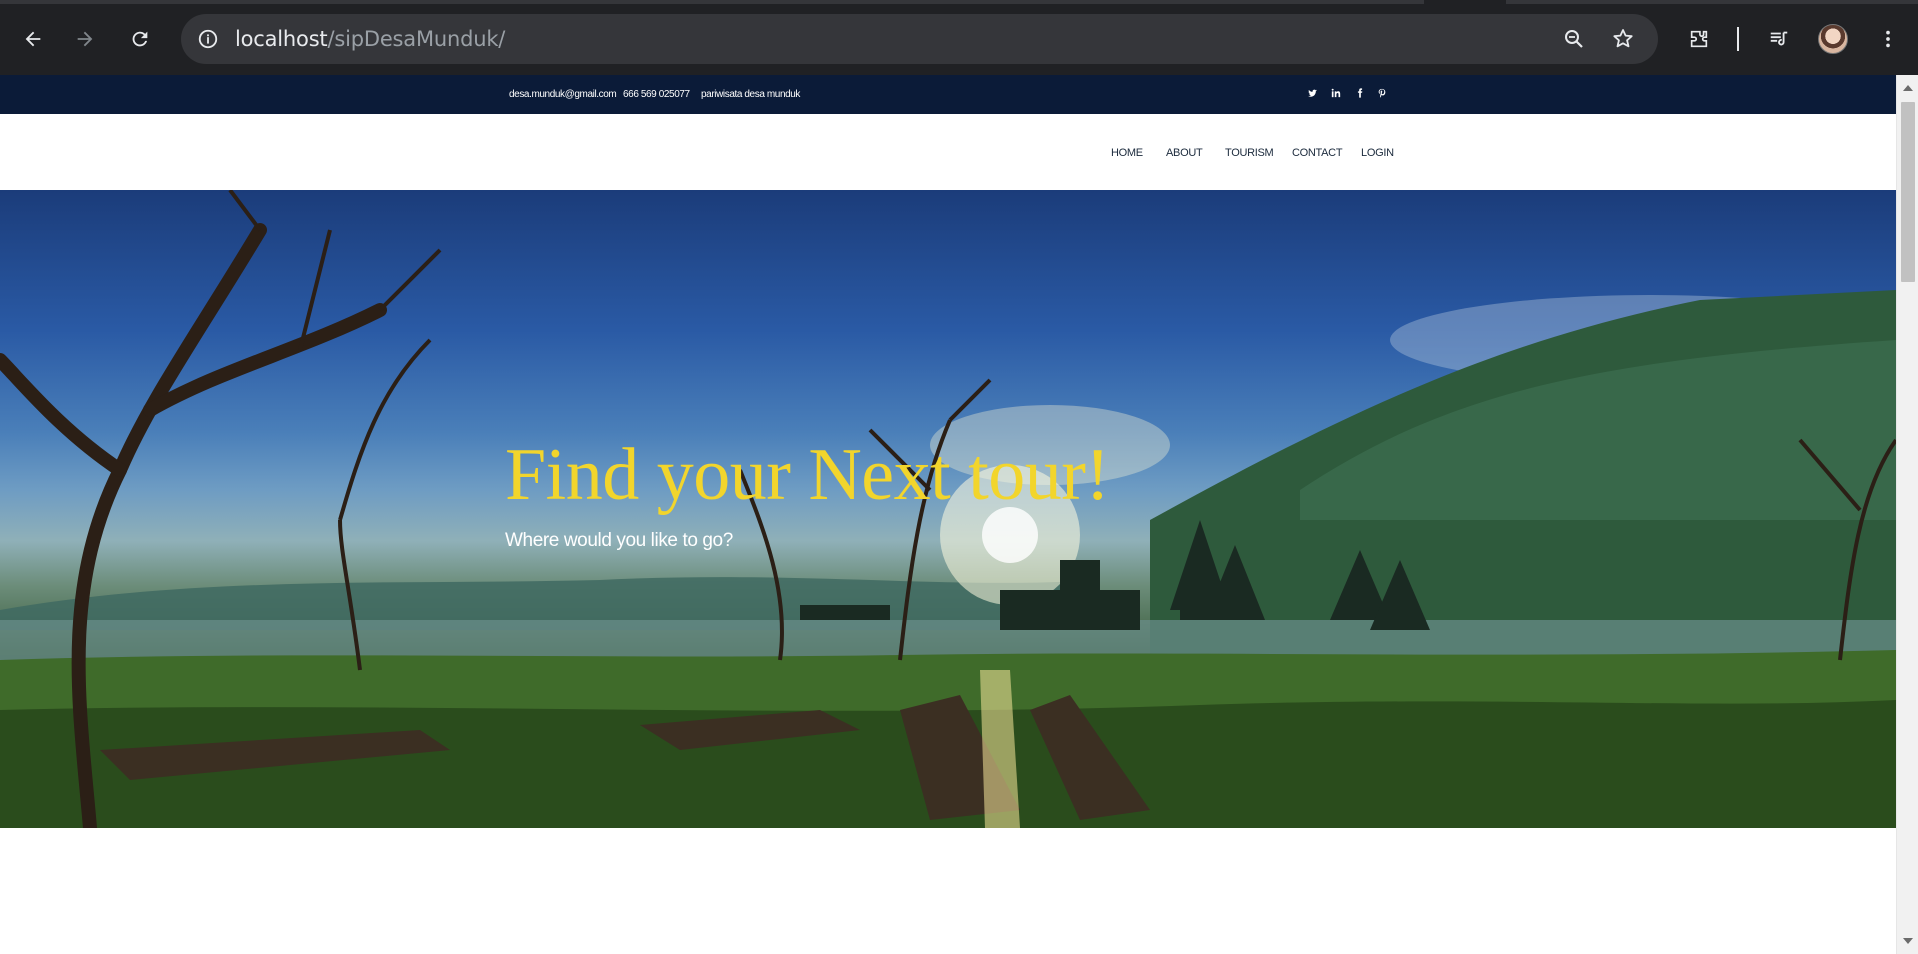 This screenshot has height=954, width=1918. Describe the element at coordinates (563, 94) in the screenshot. I see `contact-email: desa.munduk@gmail.com` at that location.